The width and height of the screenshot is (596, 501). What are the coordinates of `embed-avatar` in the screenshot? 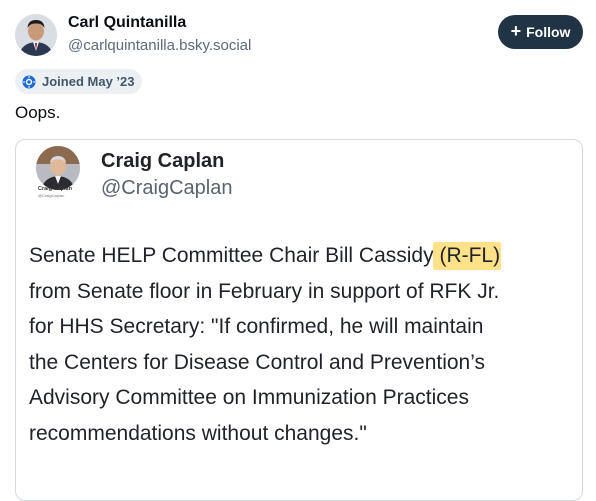 It's located at (58, 168).